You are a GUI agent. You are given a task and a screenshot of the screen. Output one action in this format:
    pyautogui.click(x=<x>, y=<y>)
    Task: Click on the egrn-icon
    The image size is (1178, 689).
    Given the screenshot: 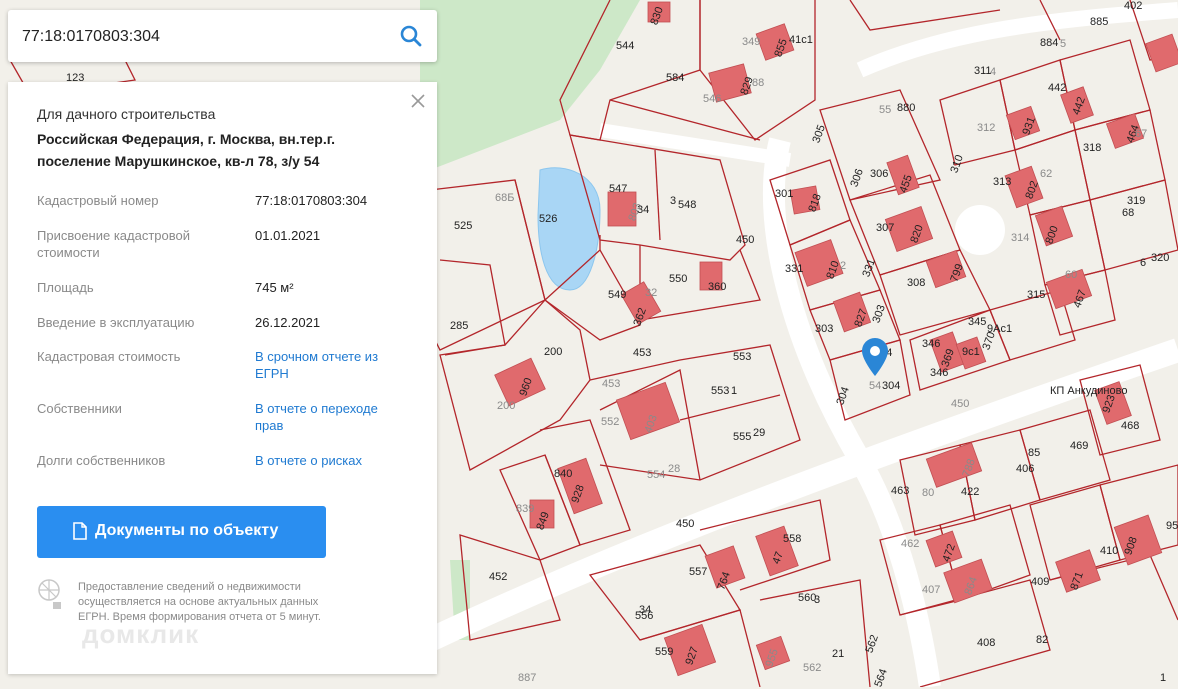 What is the action you would take?
    pyautogui.click(x=51, y=598)
    